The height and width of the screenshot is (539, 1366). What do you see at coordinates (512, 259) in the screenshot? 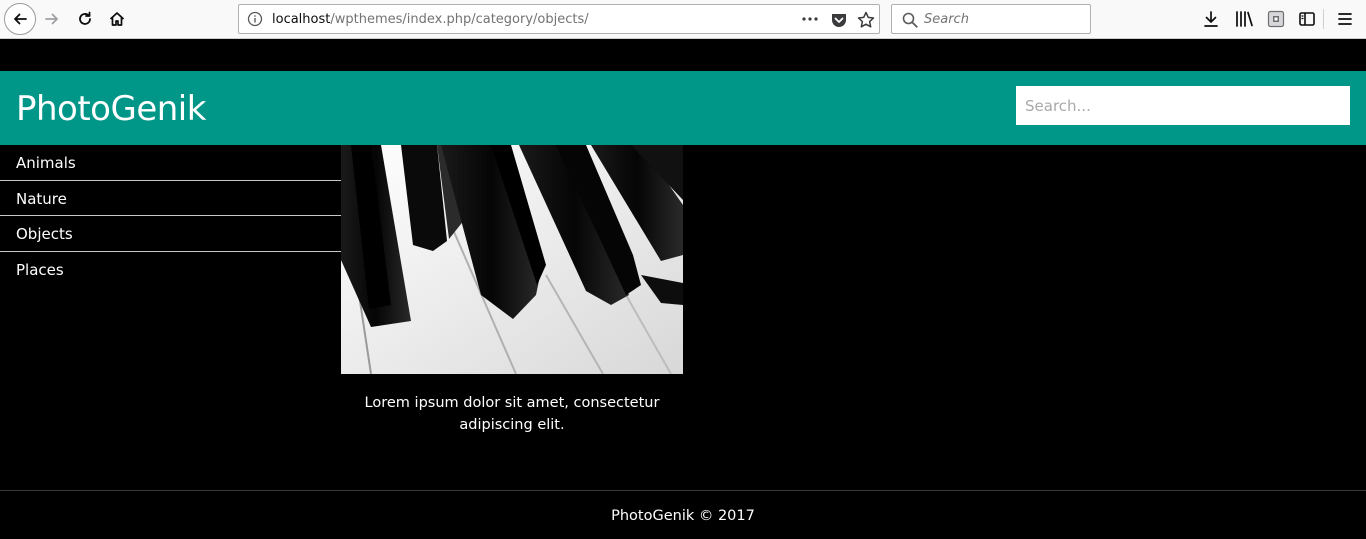
I see `post-image-piano-keys` at bounding box center [512, 259].